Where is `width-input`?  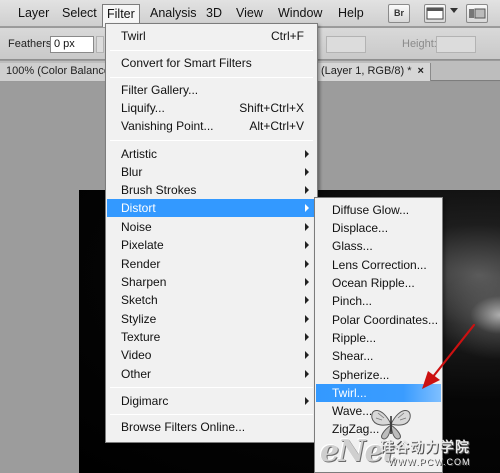
width-input is located at coordinates (346, 44).